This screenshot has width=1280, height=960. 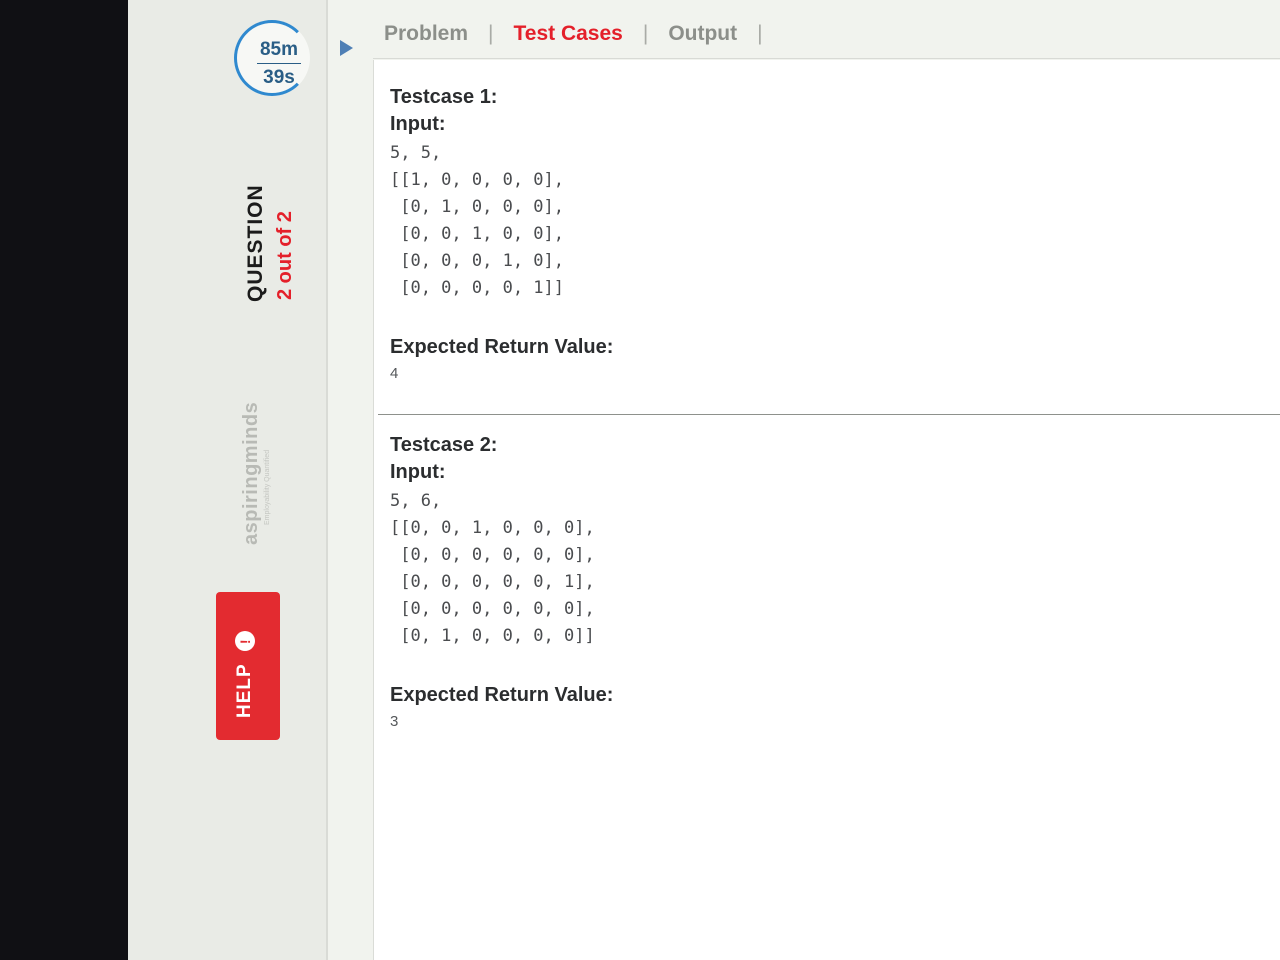 I want to click on expected-value: 3, so click(x=394, y=721).